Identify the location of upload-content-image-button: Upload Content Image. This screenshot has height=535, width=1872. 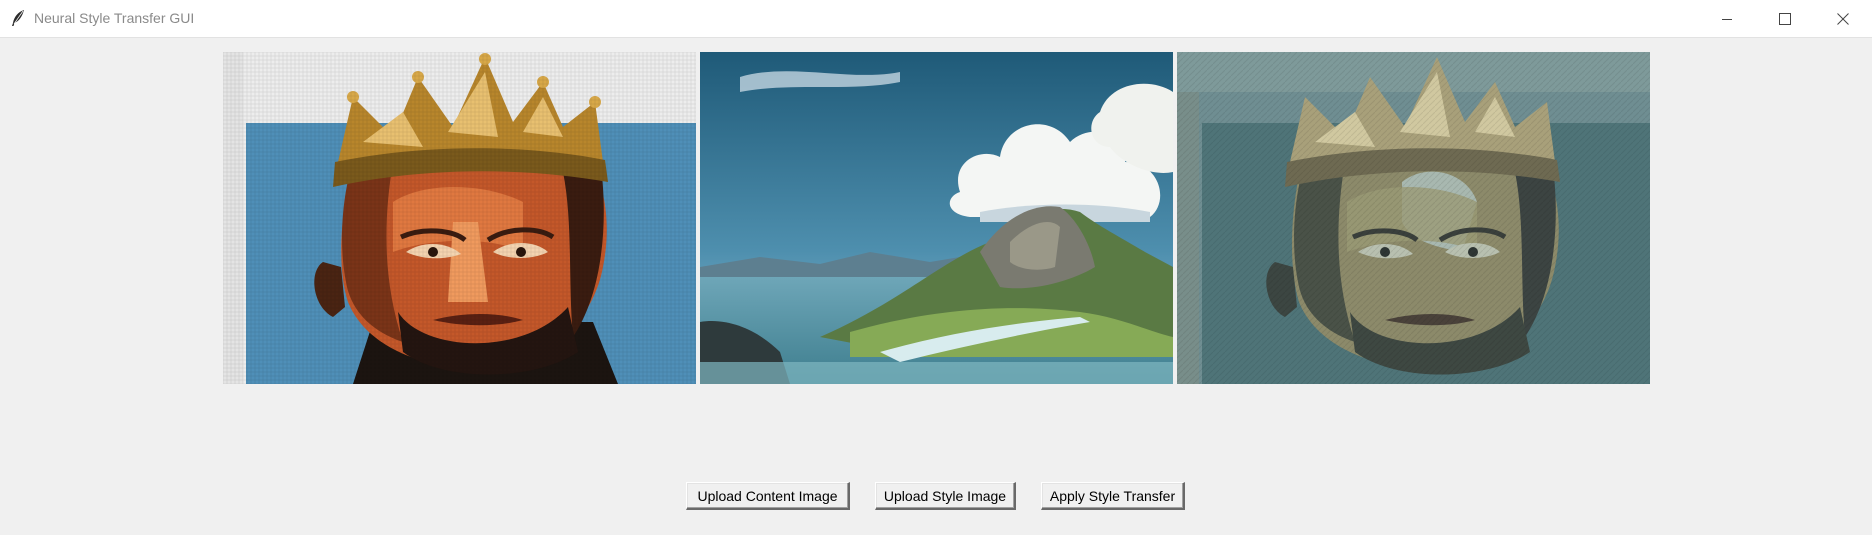
(768, 496).